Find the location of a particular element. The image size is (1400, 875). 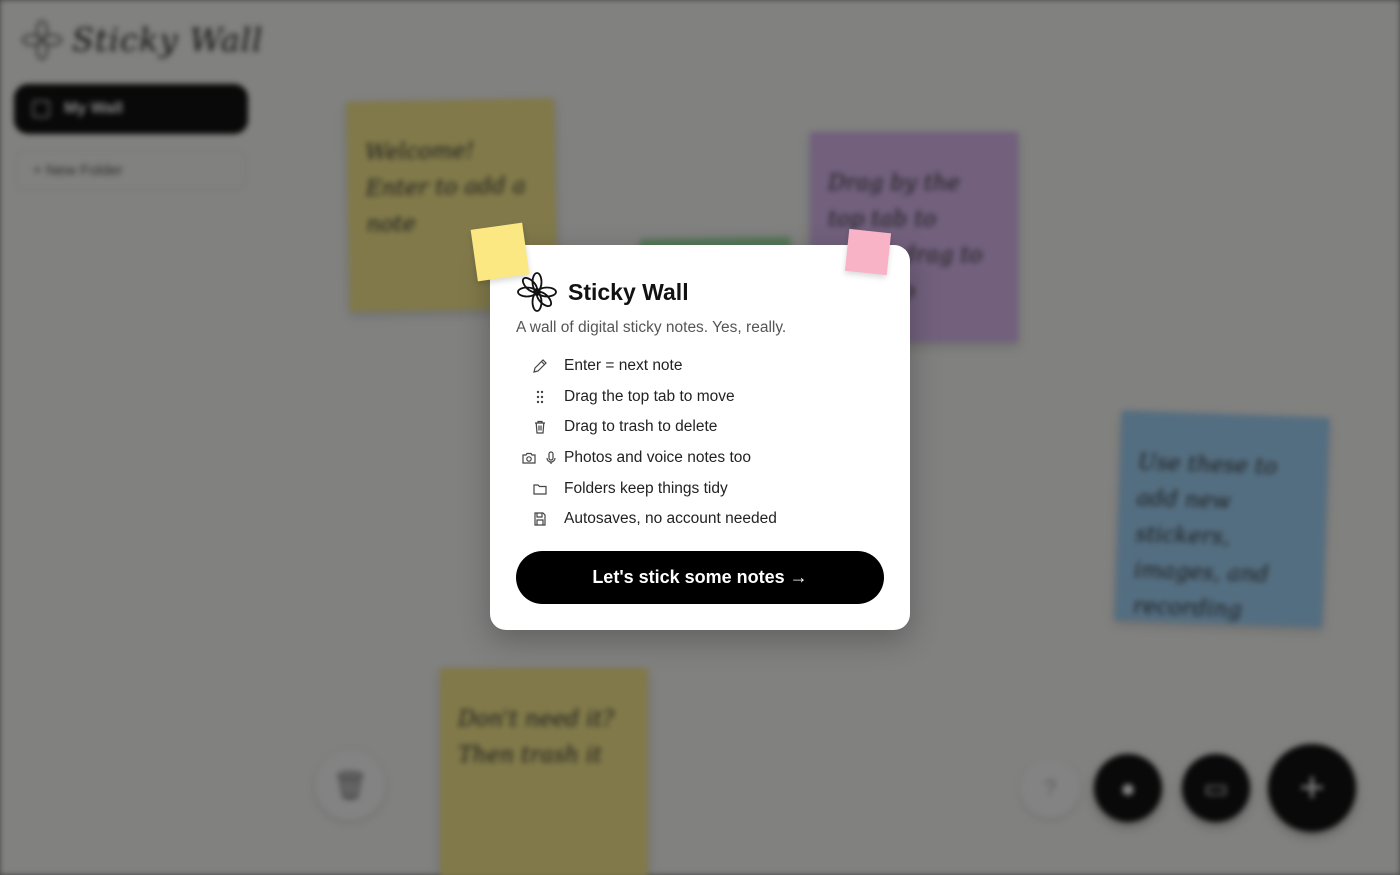

tip-item: Folders keep things tidy is located at coordinates (700, 488).